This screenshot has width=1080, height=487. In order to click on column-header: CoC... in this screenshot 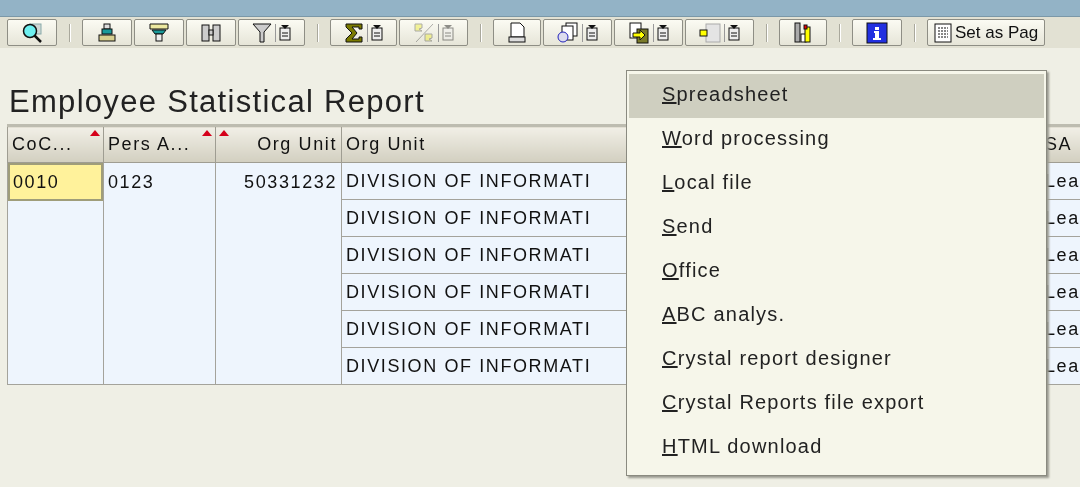, I will do `click(55, 144)`.